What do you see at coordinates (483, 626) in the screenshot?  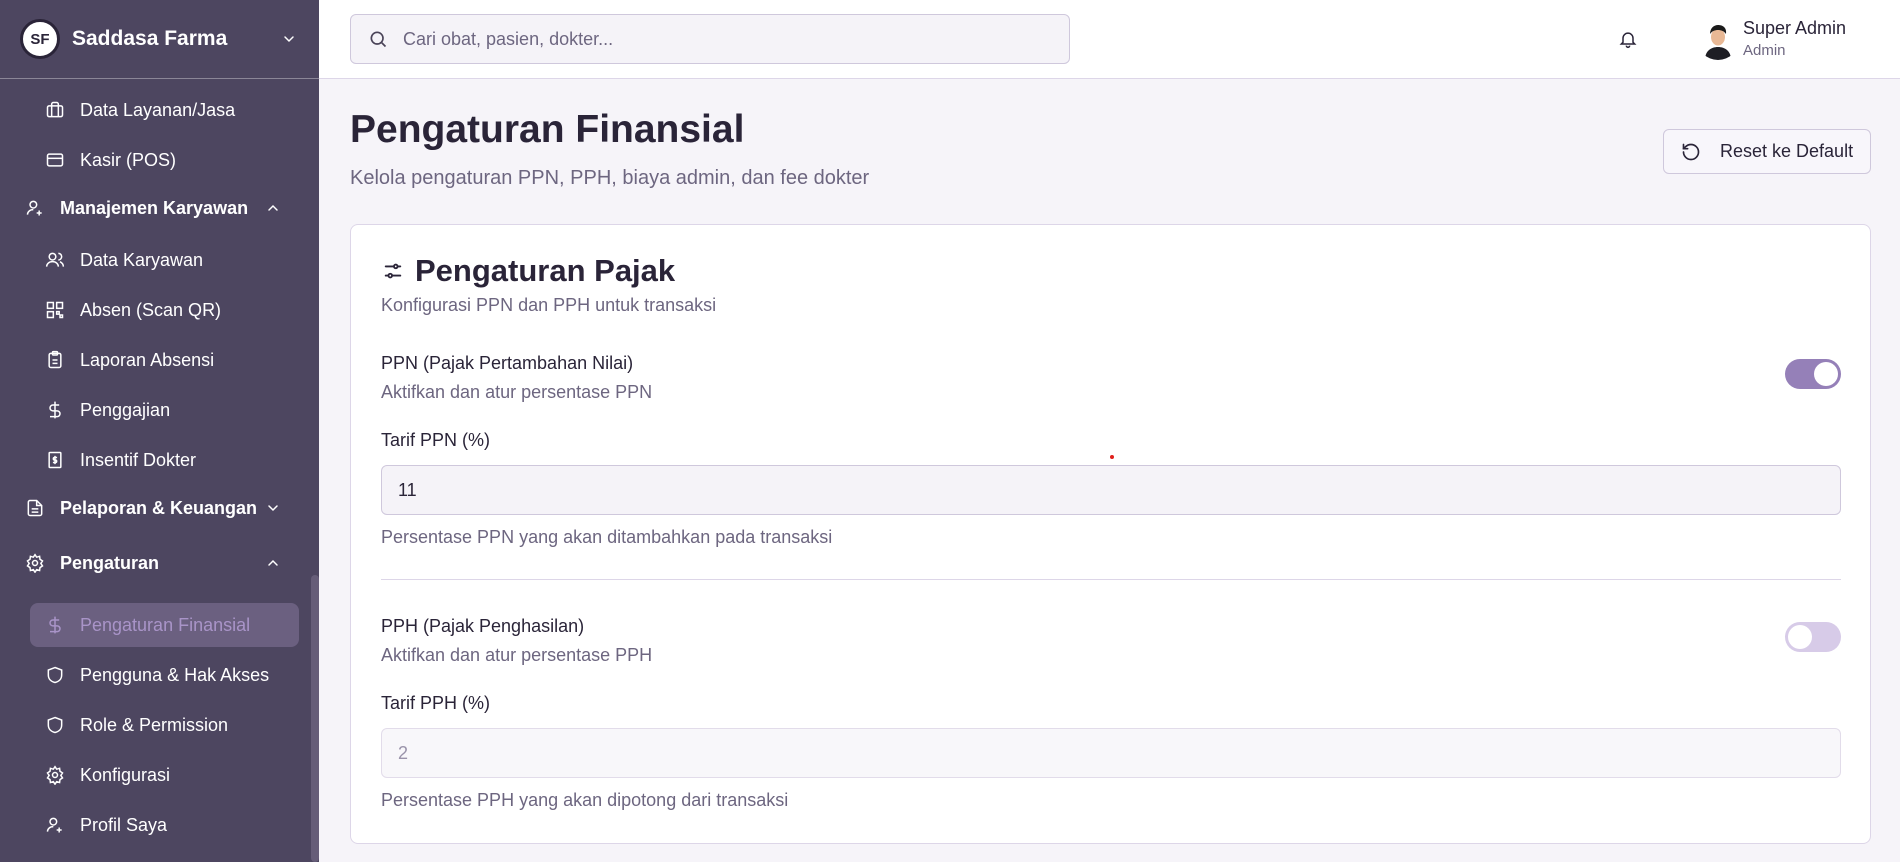 I see `pph-title: PPH (Pajak Penghasilan)` at bounding box center [483, 626].